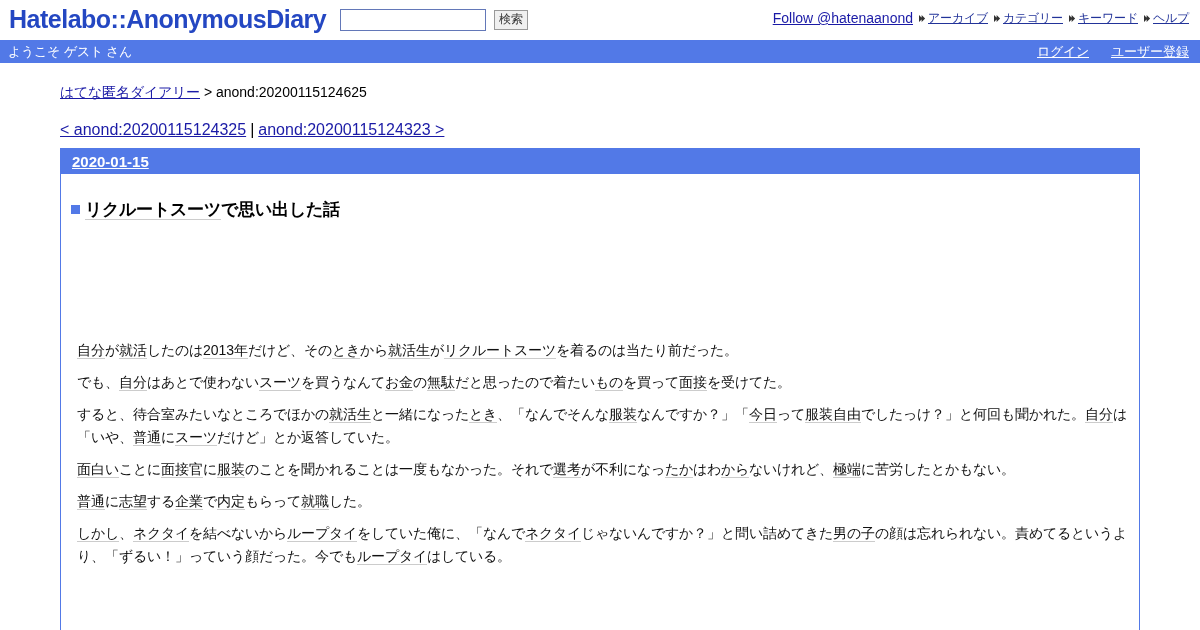  I want to click on keyword-link: 企業, so click(189, 501).